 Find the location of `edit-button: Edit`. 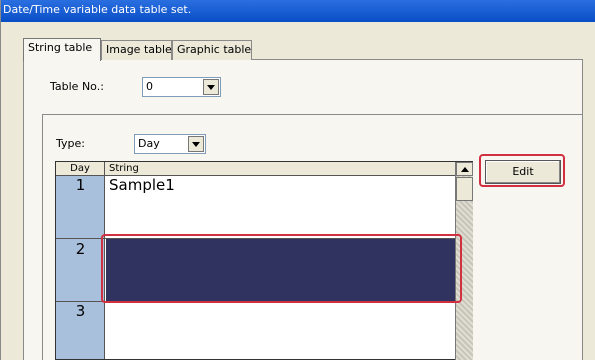

edit-button: Edit is located at coordinates (523, 172).